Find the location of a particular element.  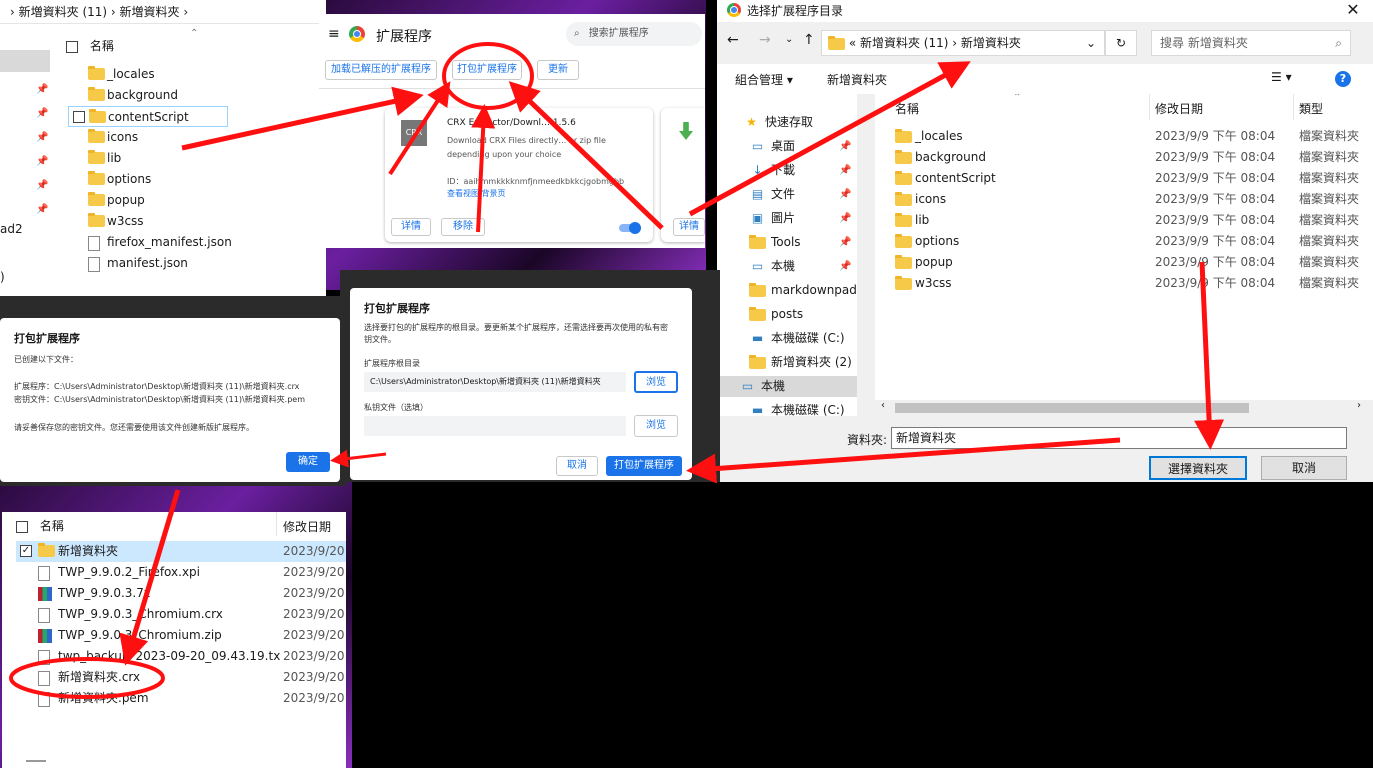

enable-toggle is located at coordinates (630, 228).